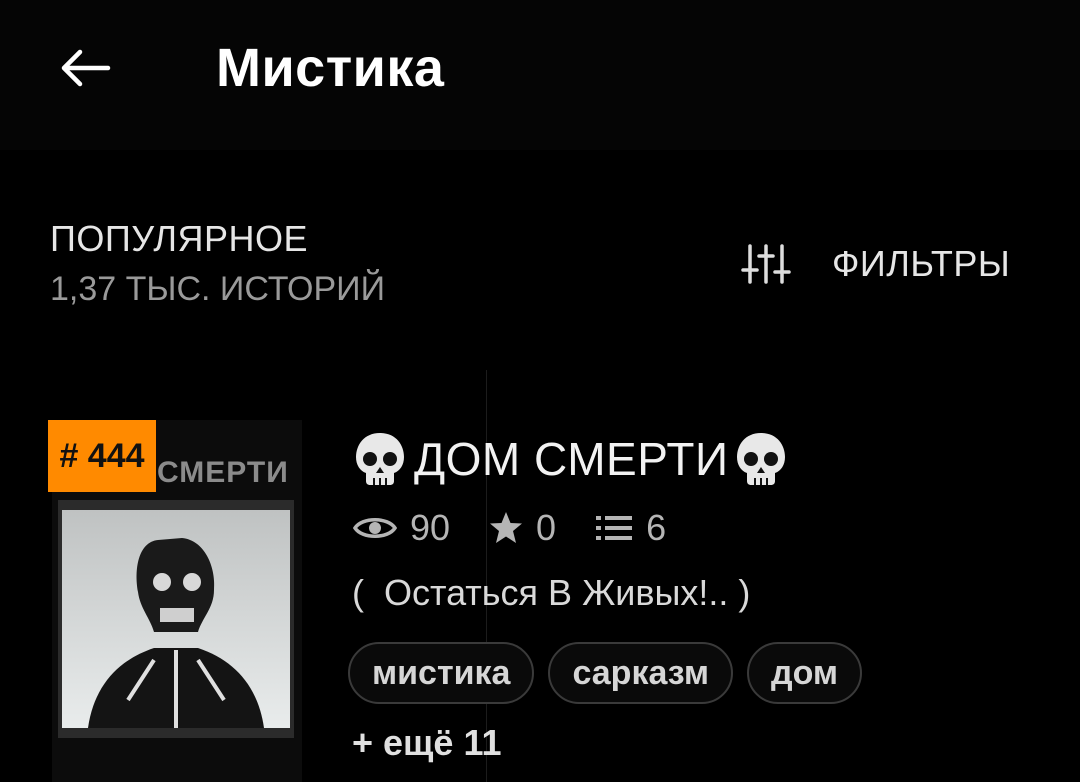 This screenshot has width=1080, height=782. I want to click on story-title-text: ДОМ СМЕРТИ, so click(571, 459).